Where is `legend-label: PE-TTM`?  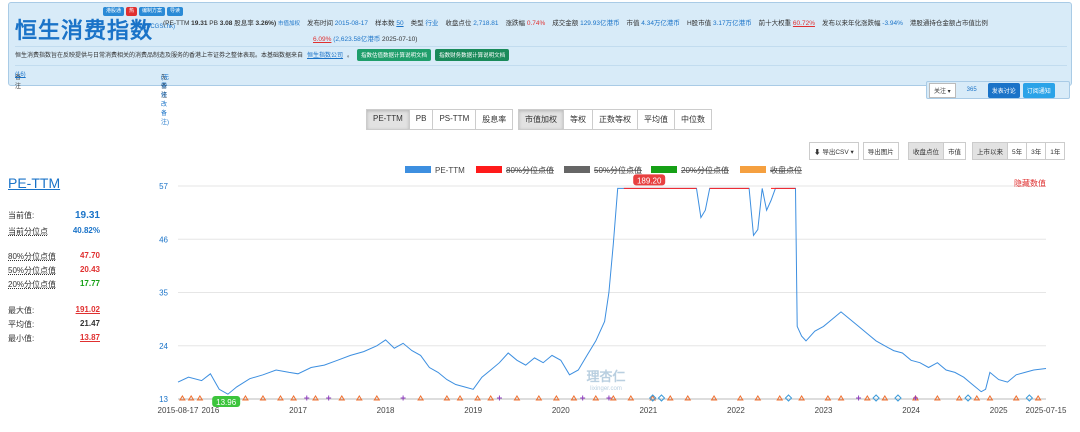 legend-label: PE-TTM is located at coordinates (450, 170).